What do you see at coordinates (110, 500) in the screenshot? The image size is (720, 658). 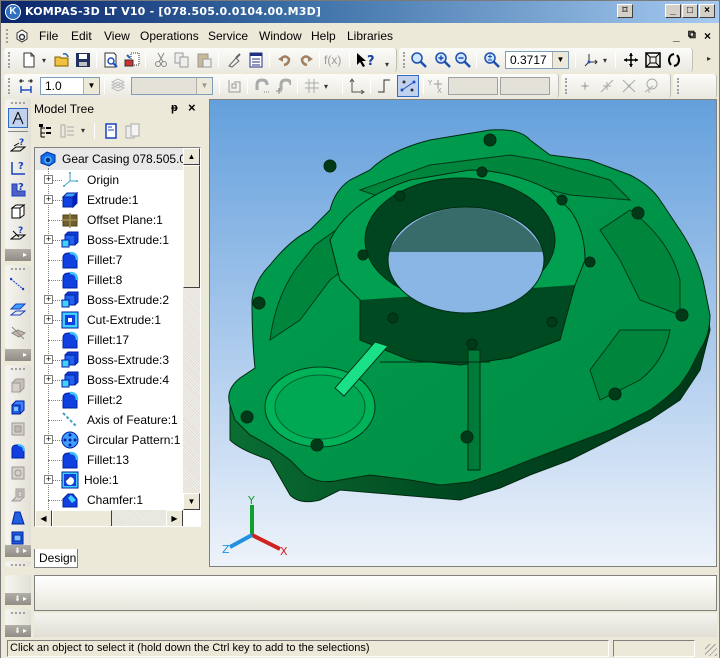 I see `tree-item: Chamfer:1` at bounding box center [110, 500].